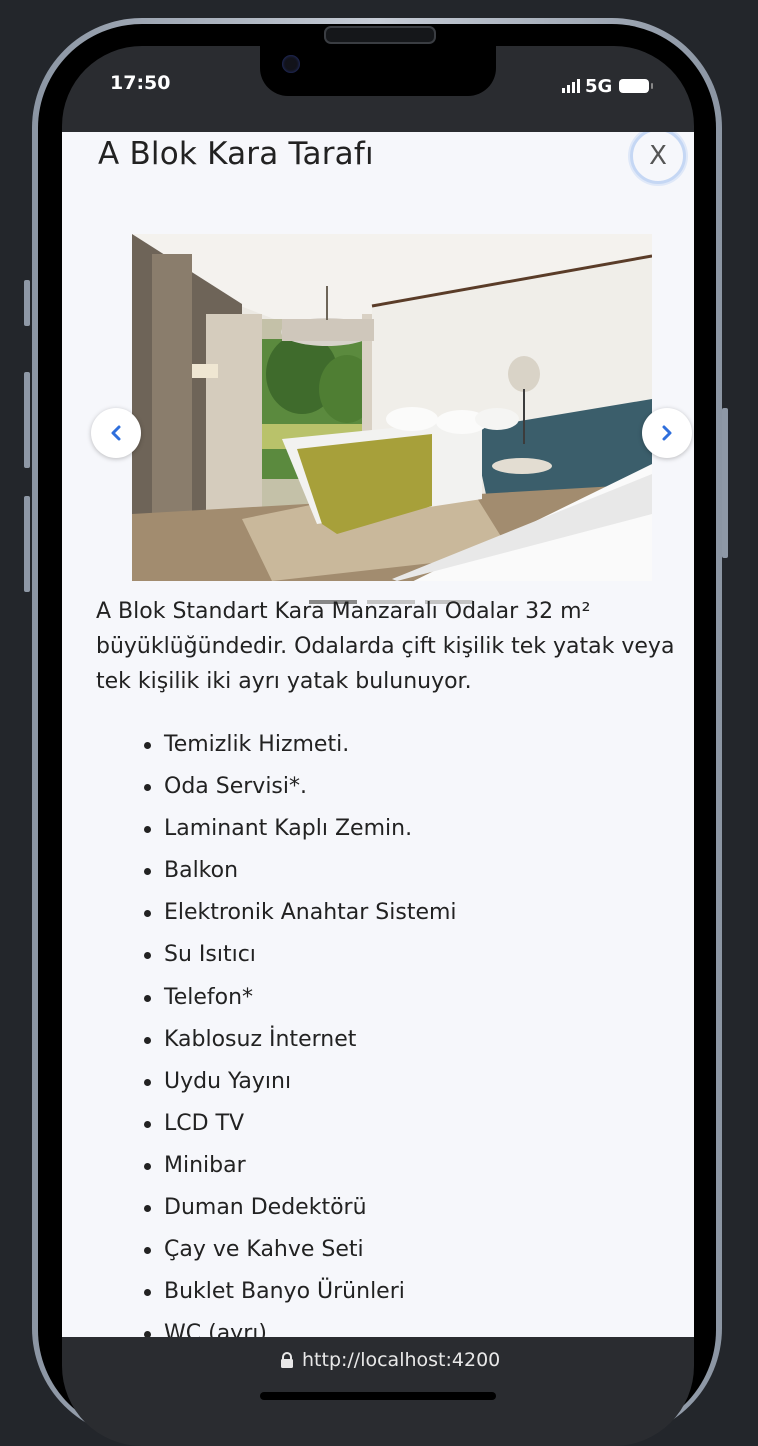 The image size is (758, 1446). Describe the element at coordinates (287, 1359) in the screenshot. I see `lock-icon` at that location.